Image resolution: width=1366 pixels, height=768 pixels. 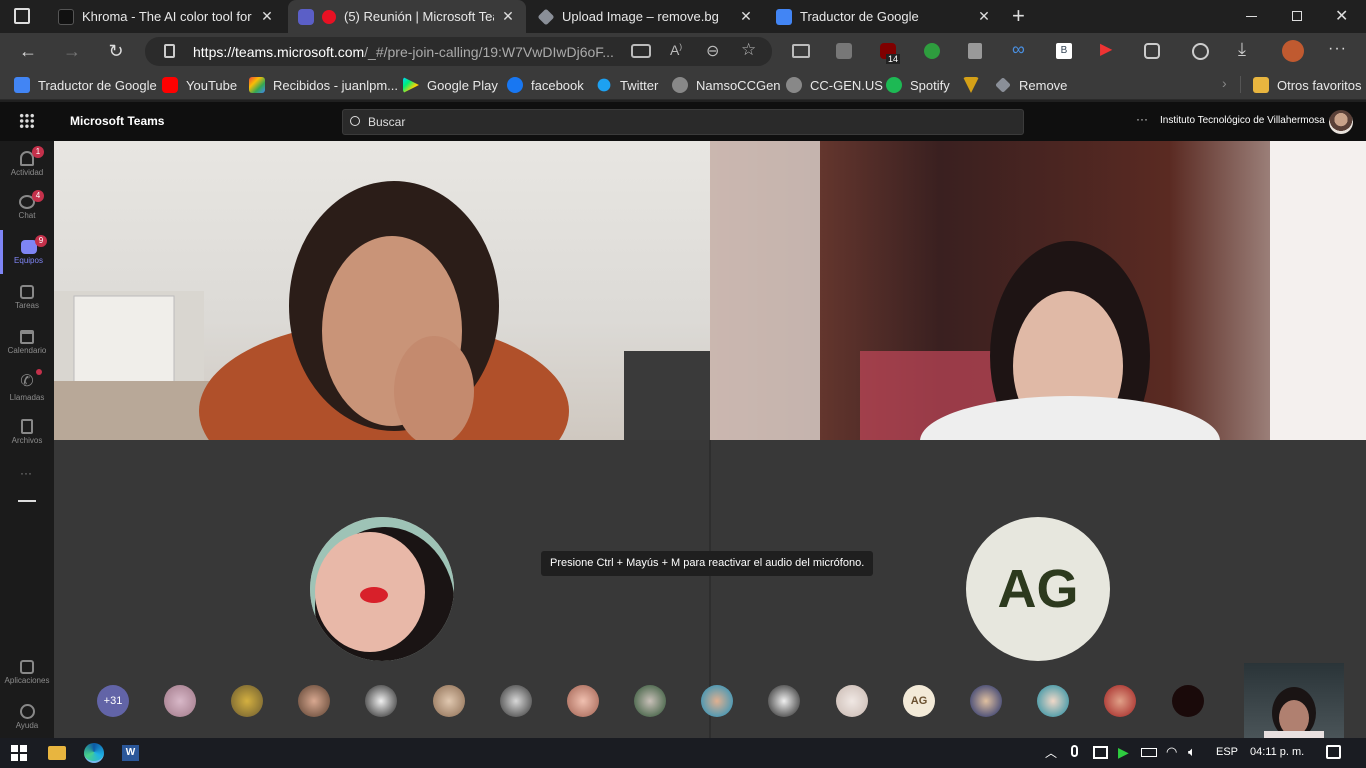 What do you see at coordinates (19, 753) in the screenshot?
I see `windows-start-icon` at bounding box center [19, 753].